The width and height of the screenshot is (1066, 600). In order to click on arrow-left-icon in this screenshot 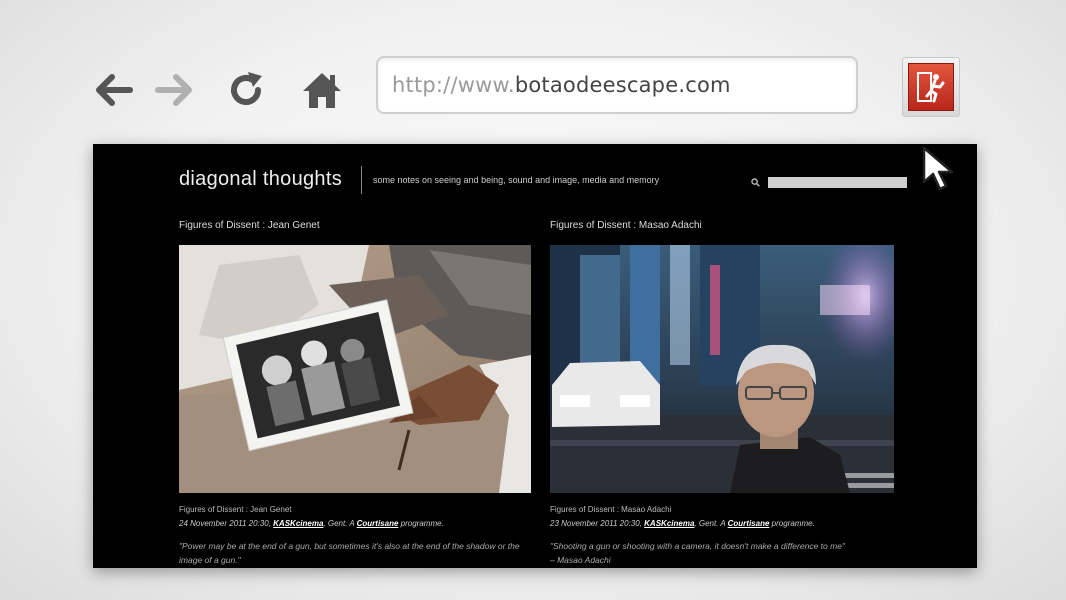, I will do `click(114, 90)`.